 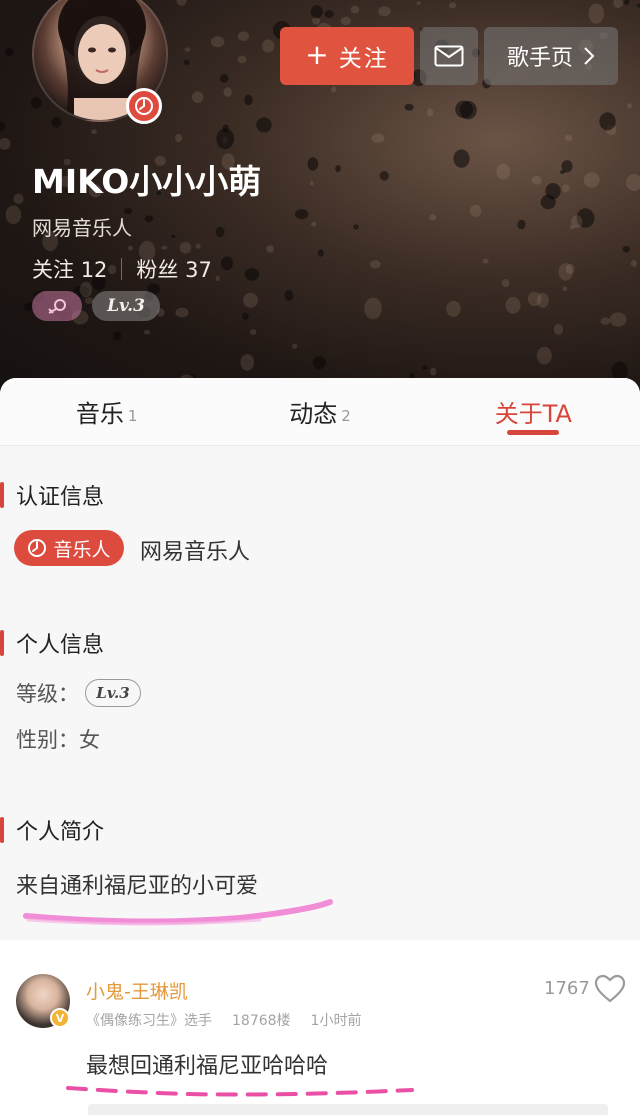 What do you see at coordinates (60, 832) in the screenshot?
I see `intro-title: 个人简介` at bounding box center [60, 832].